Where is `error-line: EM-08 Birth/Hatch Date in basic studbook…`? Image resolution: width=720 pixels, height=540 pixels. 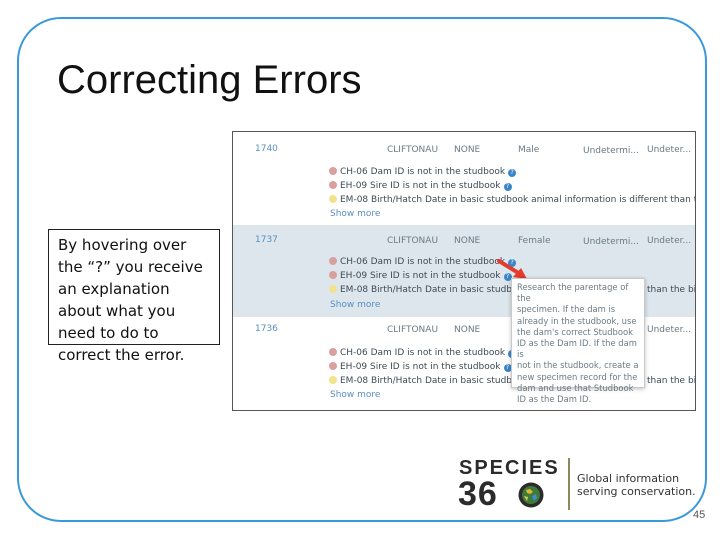 error-line: EM-08 Birth/Hatch Date in basic studbook… is located at coordinates (512, 200).